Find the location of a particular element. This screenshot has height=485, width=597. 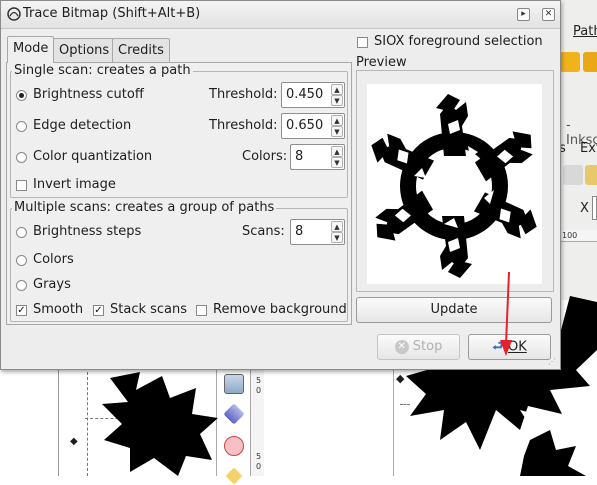

brightness-steps-label: Brightness steps is located at coordinates (87, 231).